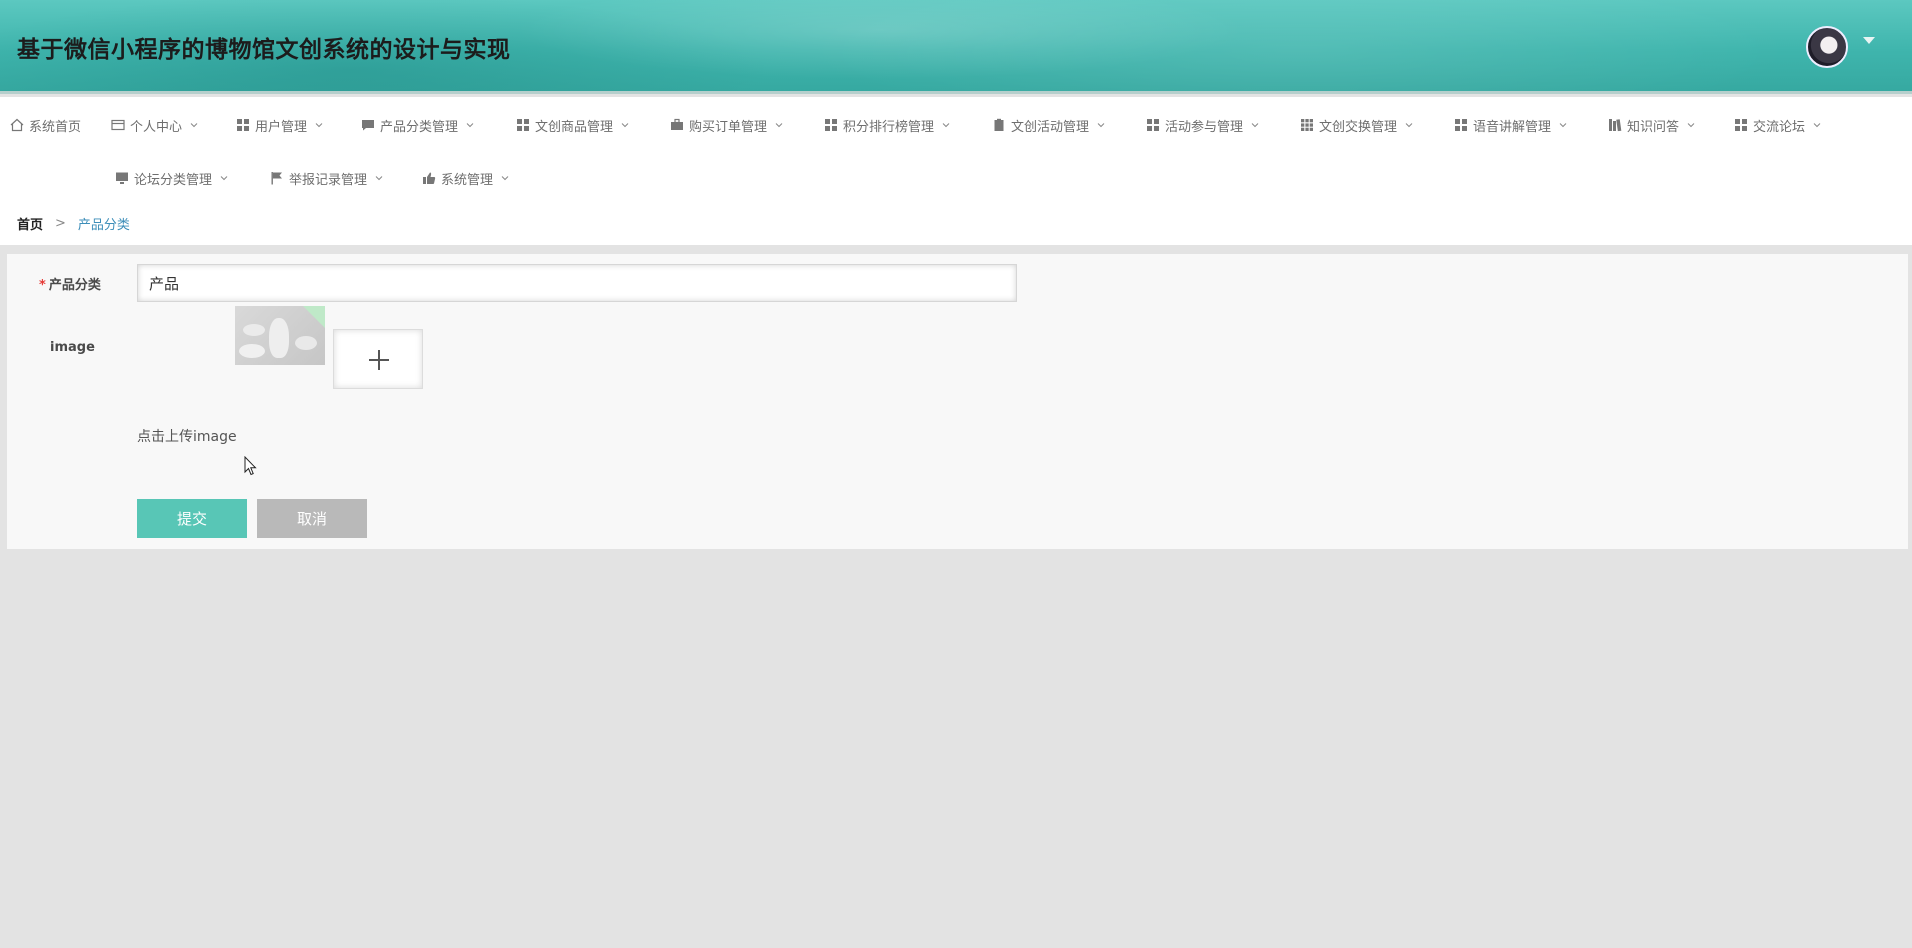 This screenshot has width=1912, height=948. Describe the element at coordinates (30, 223) in the screenshot. I see `breadcrumb-home: 首页` at that location.